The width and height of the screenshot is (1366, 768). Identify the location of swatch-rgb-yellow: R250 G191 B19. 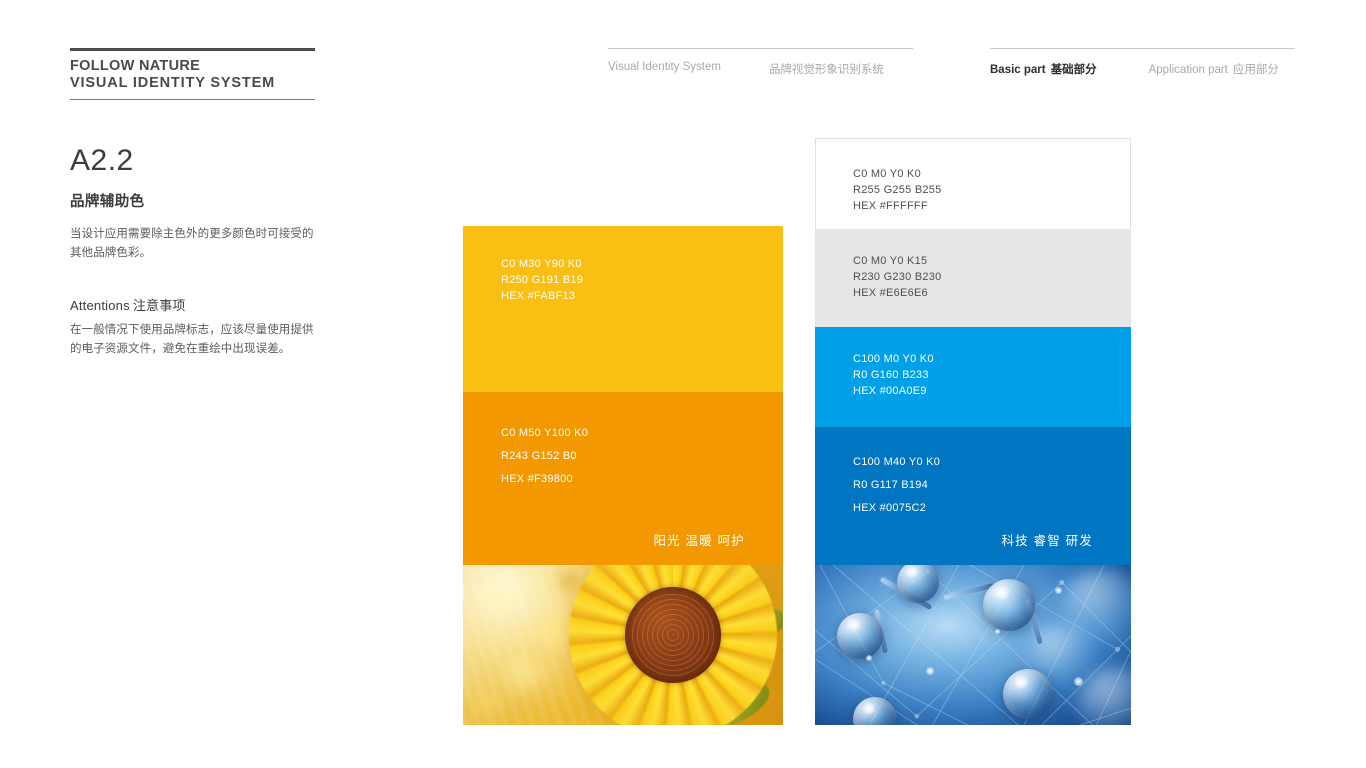
(542, 280).